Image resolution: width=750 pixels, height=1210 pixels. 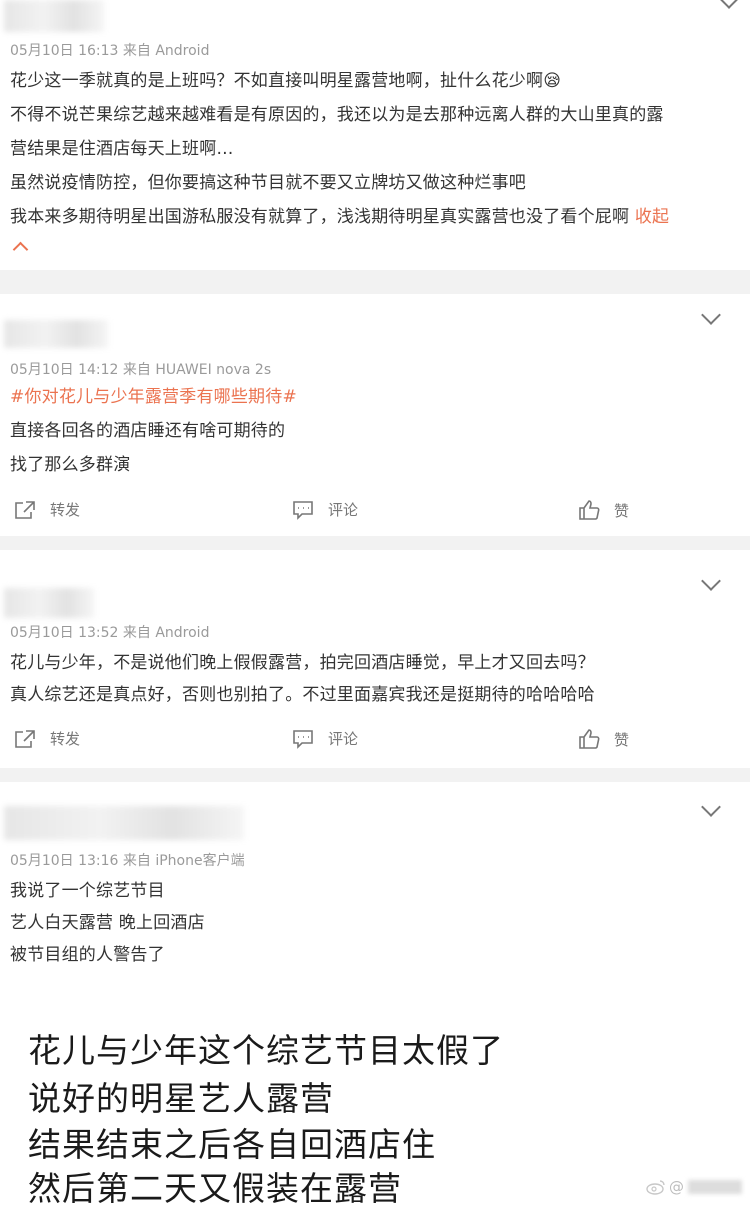 I want to click on comment-text-row: 我本来多期待明星出国游私服没有就算了，浅浅期待明星真实露营也没了看个屁啊 收起, so click(x=339, y=214).